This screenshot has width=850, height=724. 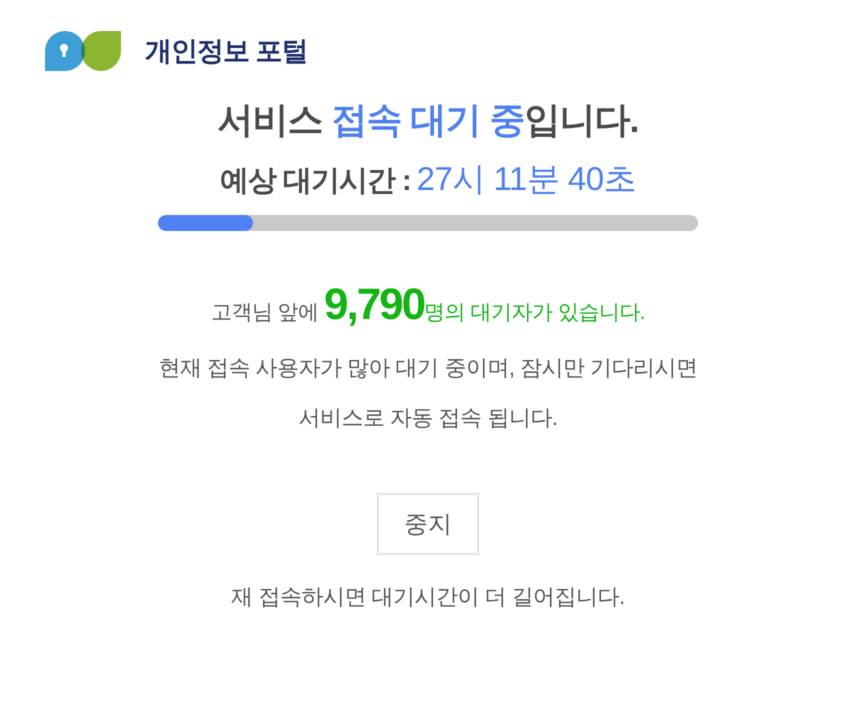 I want to click on stop-button: 중지, so click(x=428, y=524).